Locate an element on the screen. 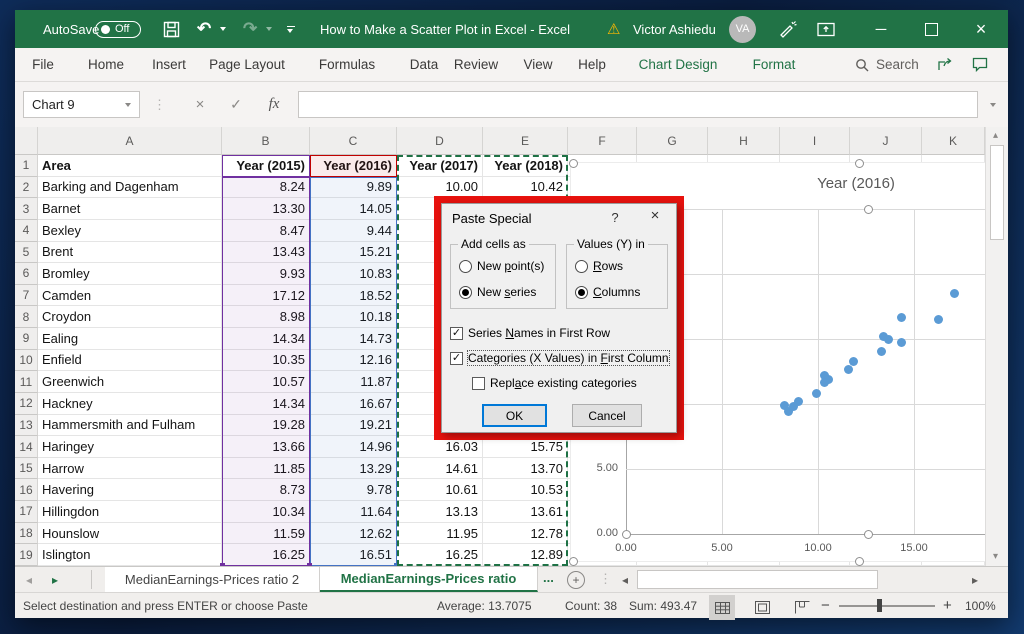  cell: Area is located at coordinates (130, 166).